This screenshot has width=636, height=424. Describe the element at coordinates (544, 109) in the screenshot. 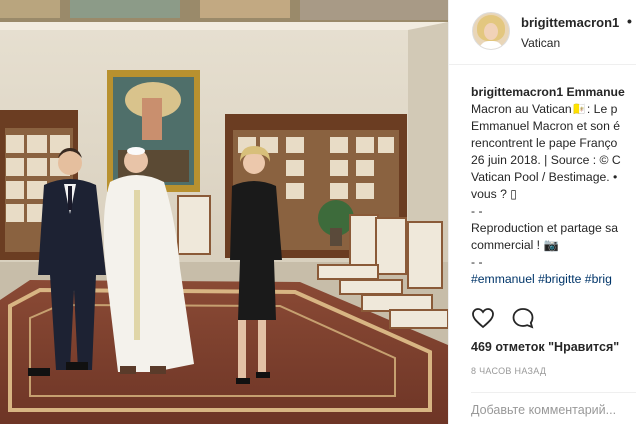

I see `caption-line-2: Macron au Vatican🇻🇦: Le p` at that location.